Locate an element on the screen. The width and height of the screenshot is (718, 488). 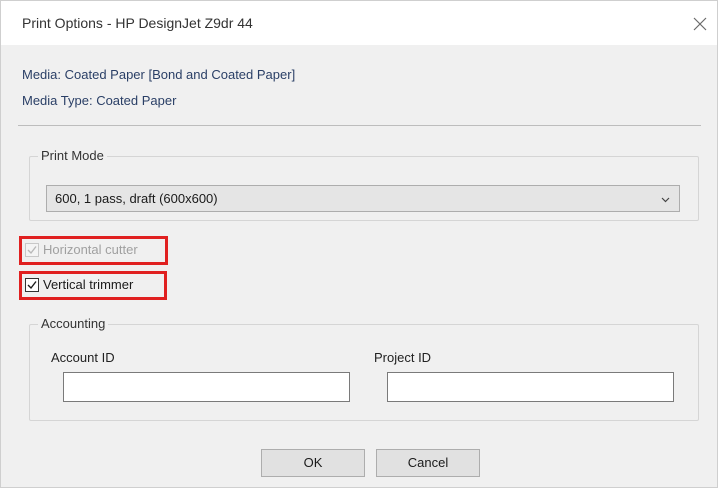
horizontal-cutter-label: Horizontal cutter is located at coordinates (90, 249).